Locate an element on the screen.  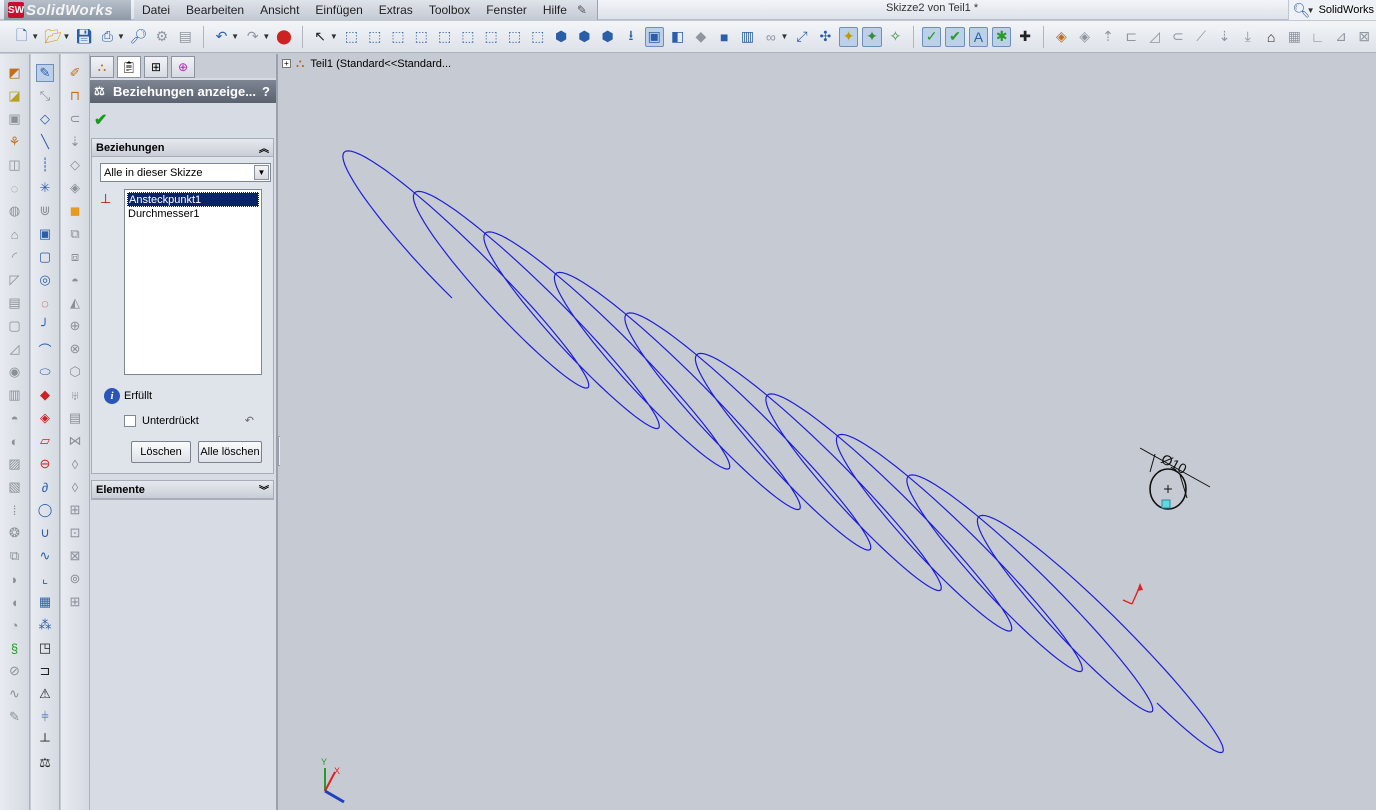
sketch-tool-d-icon: ✱ is located at coordinates (1002, 36).